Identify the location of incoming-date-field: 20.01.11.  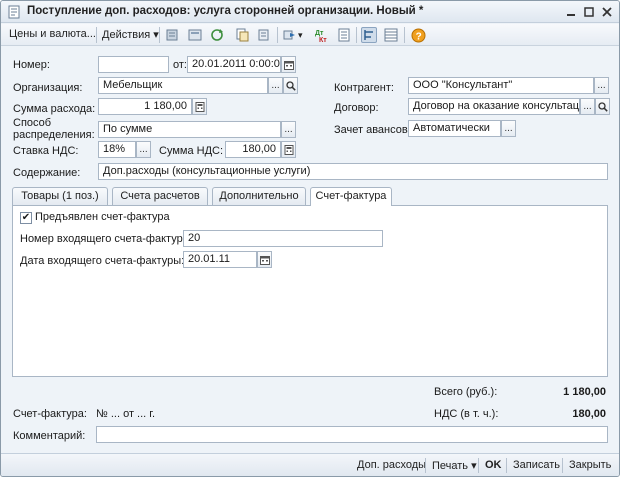
(220, 259).